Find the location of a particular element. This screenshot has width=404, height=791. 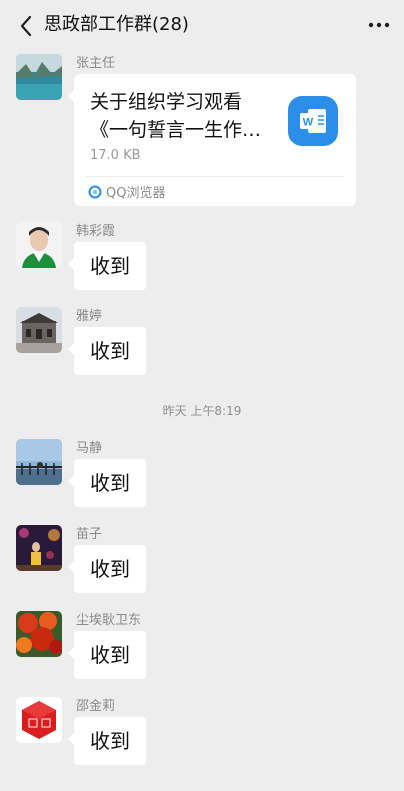

chat-title: 思政部工作群(28) is located at coordinates (116, 24).